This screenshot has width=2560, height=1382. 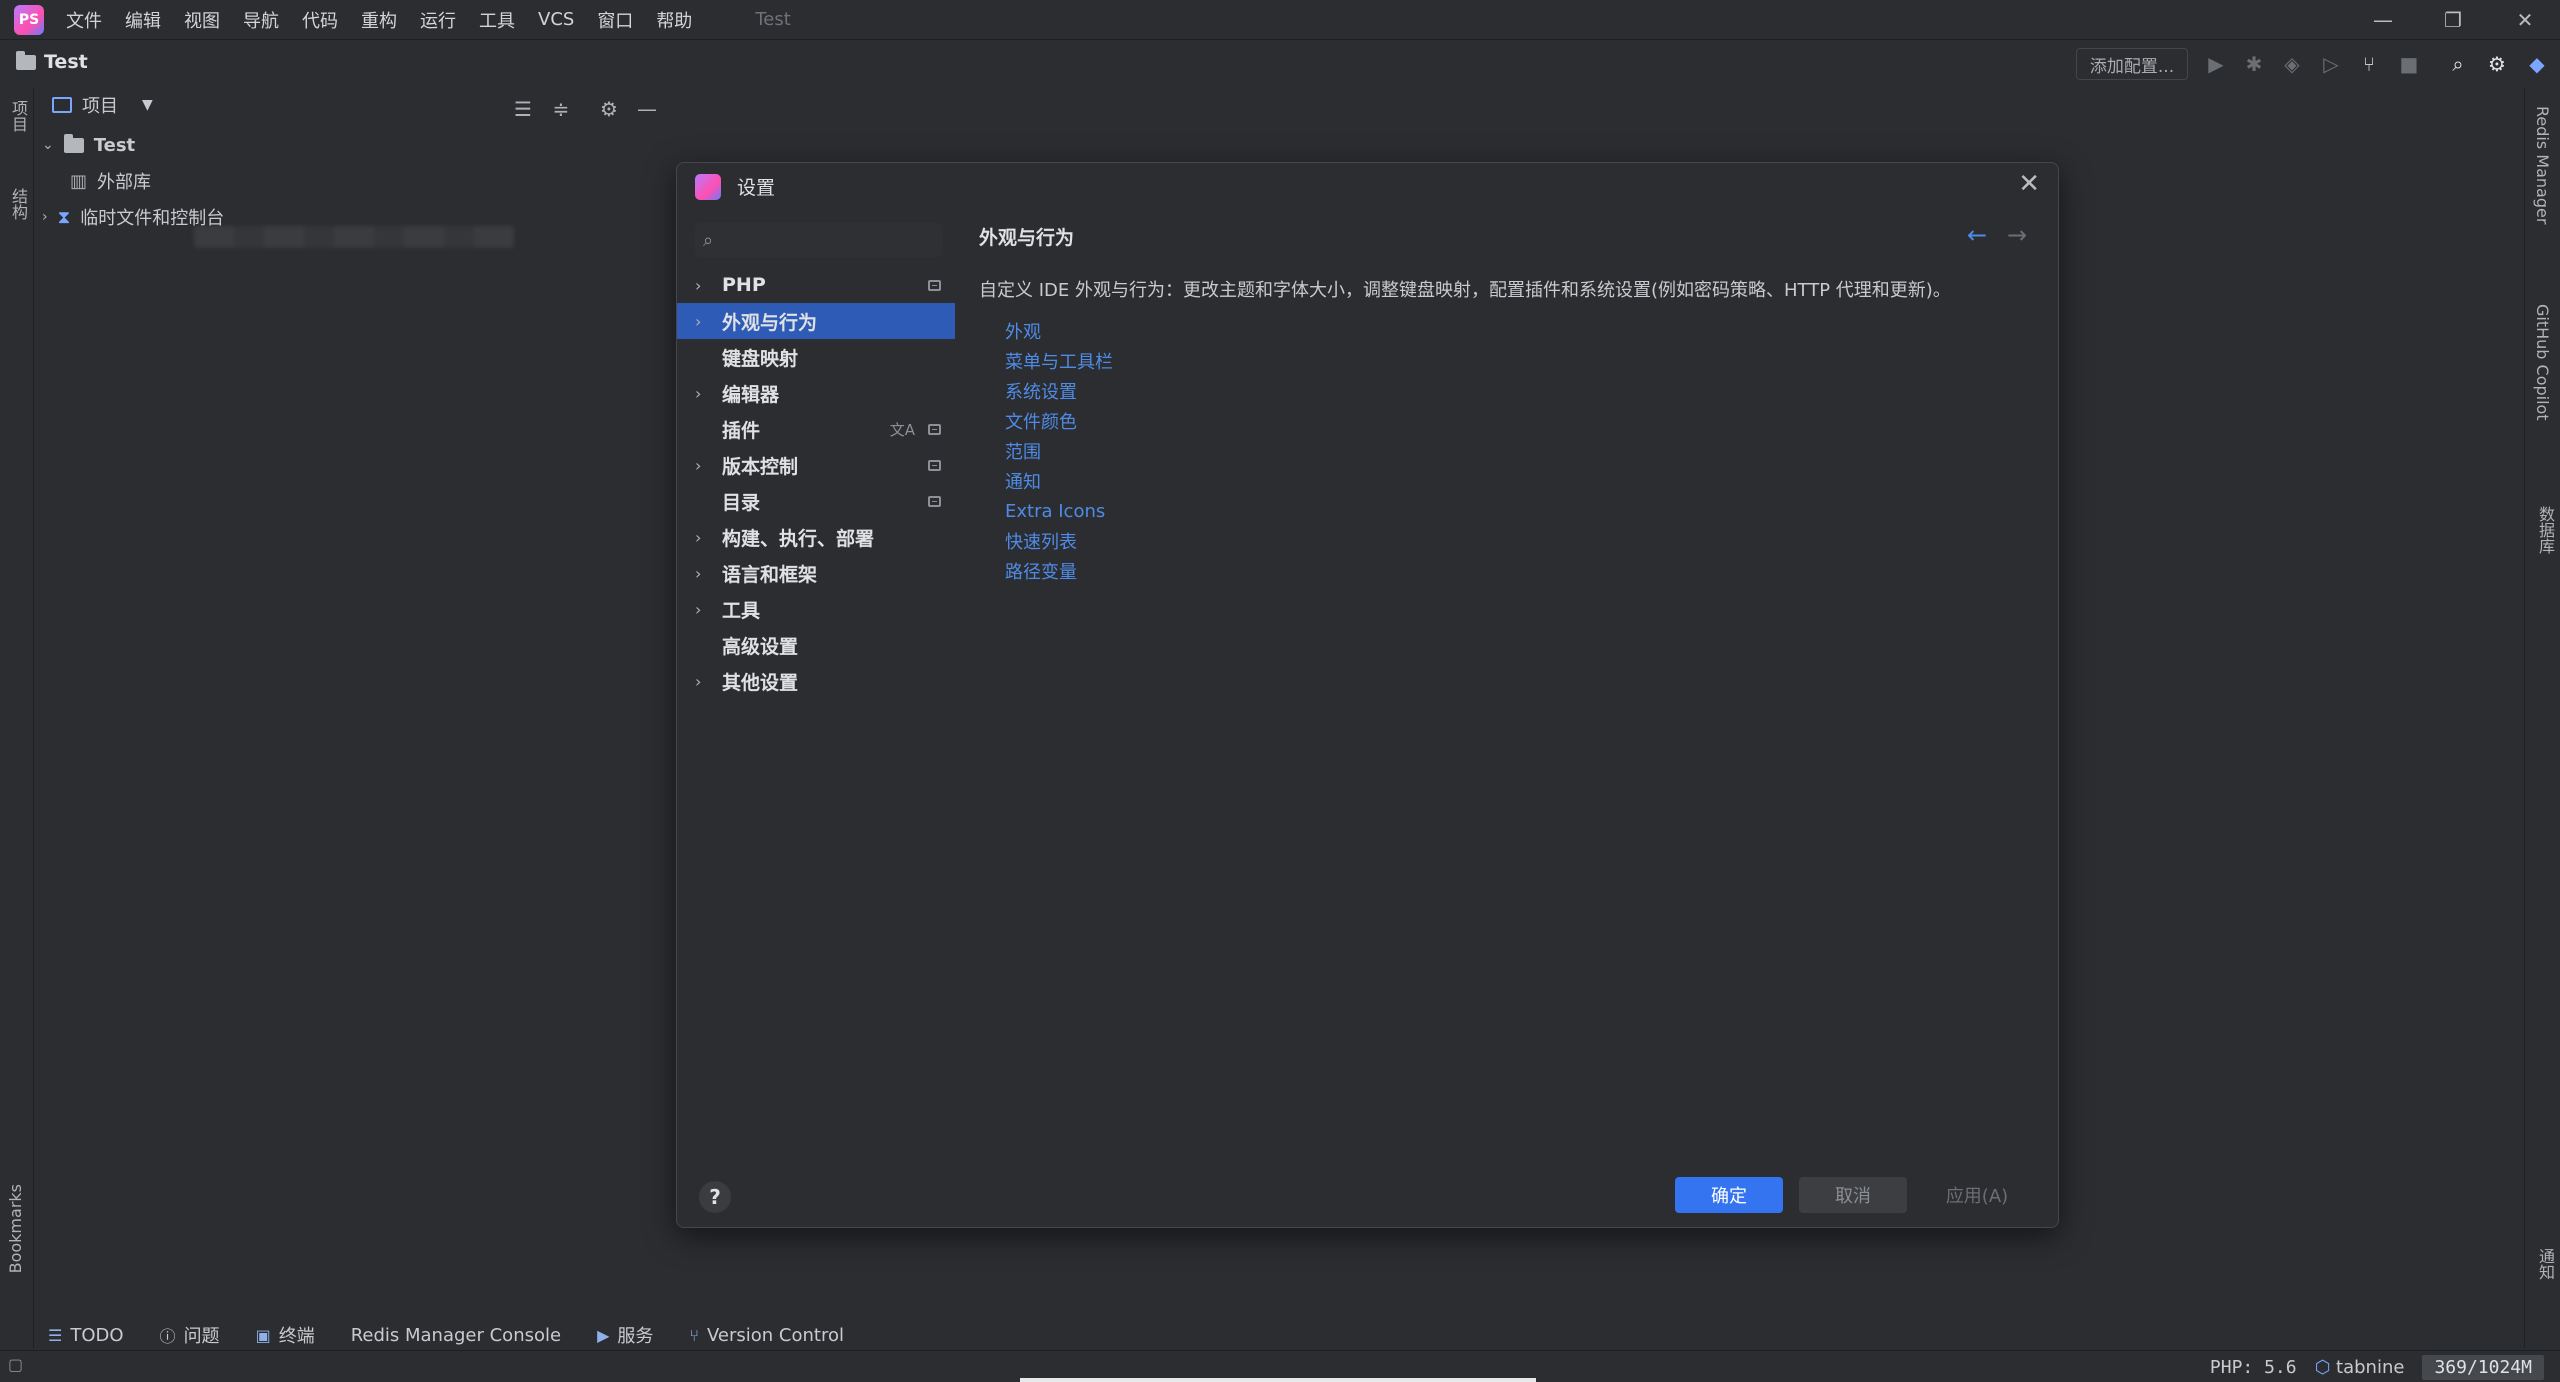 I want to click on notifications-label: 通知, so click(x=2545, y=1264).